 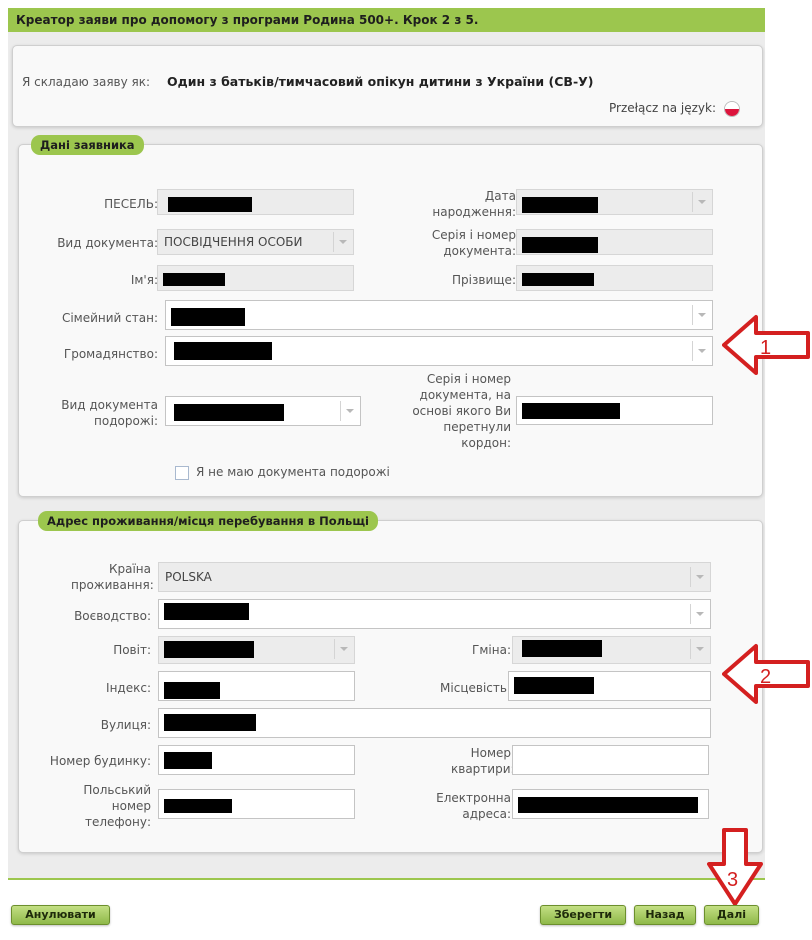 What do you see at coordinates (474, 204) in the screenshot?
I see `birth-date-label: Дата народження:` at bounding box center [474, 204].